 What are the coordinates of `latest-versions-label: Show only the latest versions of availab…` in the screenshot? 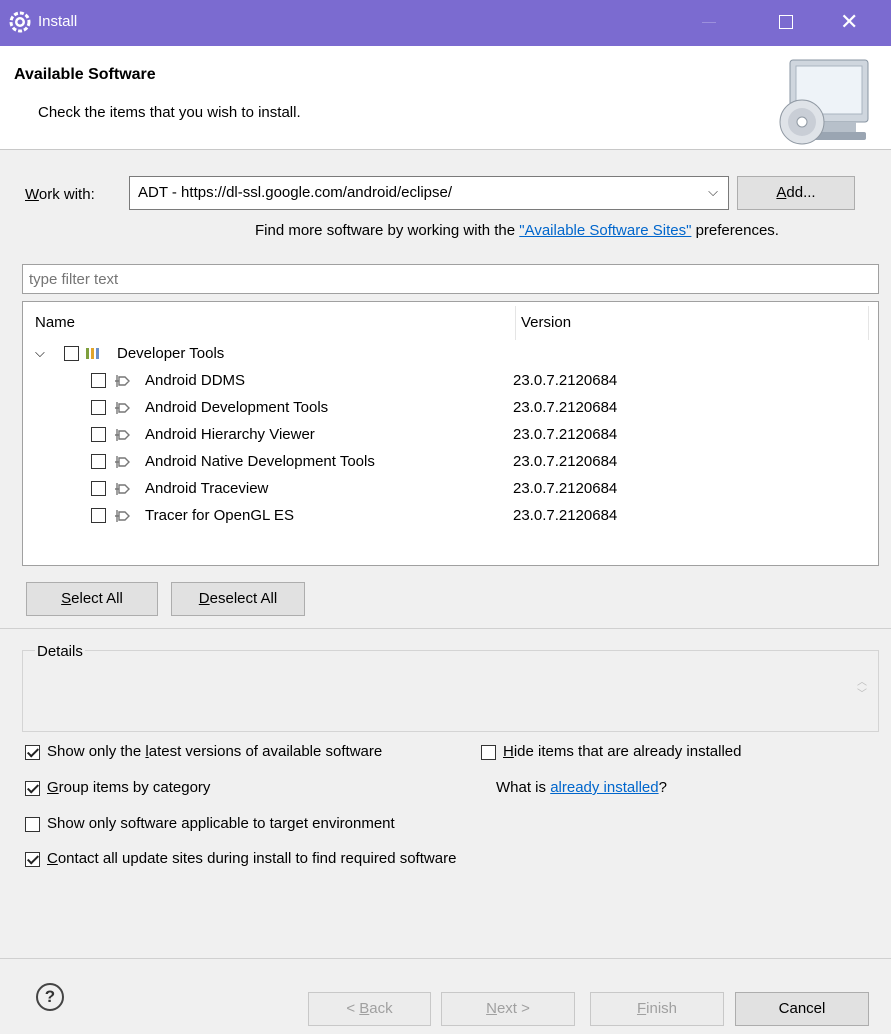 It's located at (215, 751).